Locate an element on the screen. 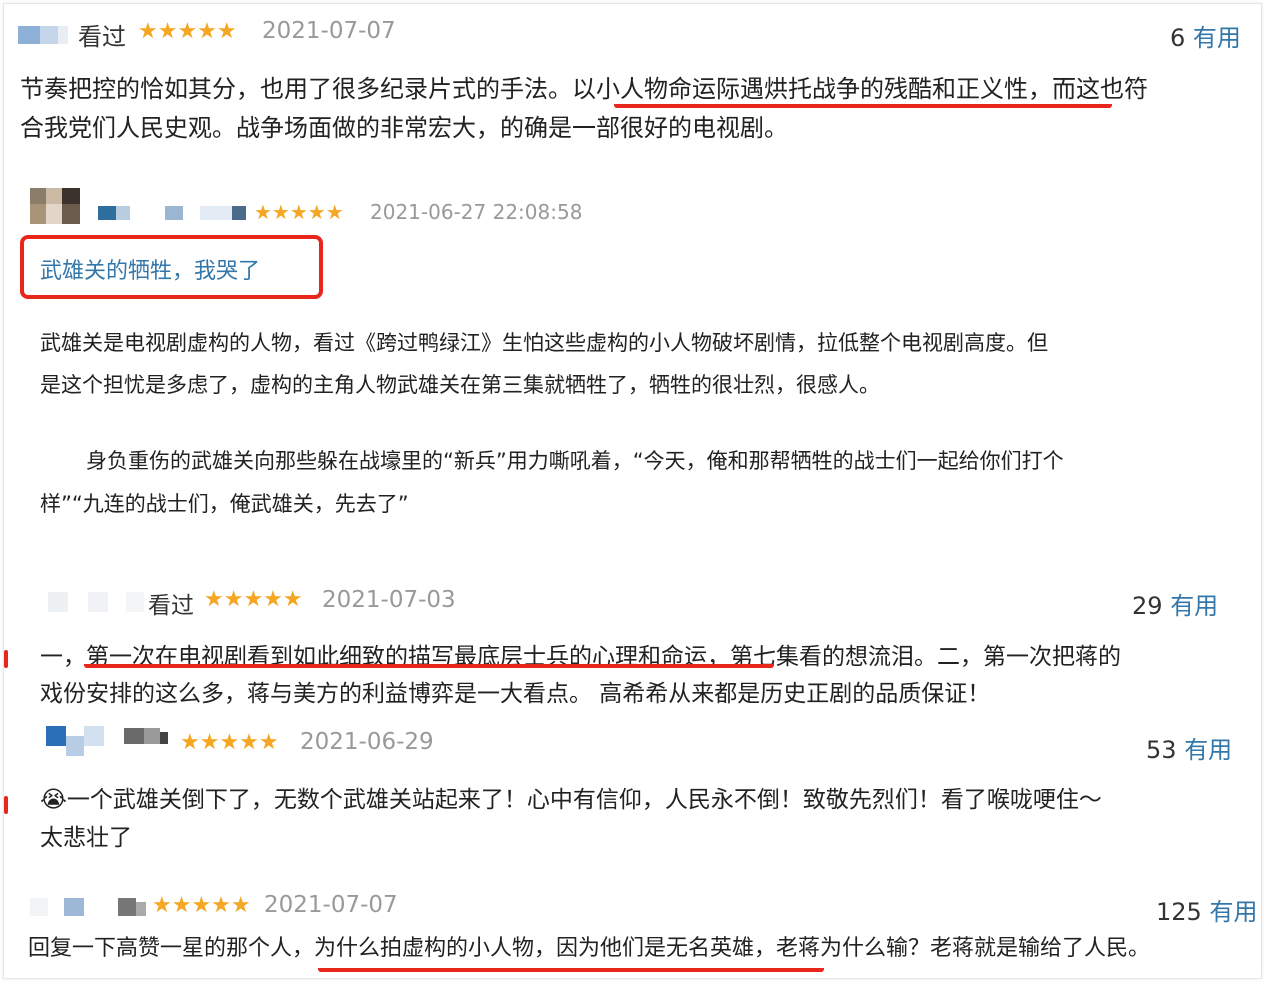 This screenshot has height=985, width=1268. review-date: 2021-06-29 is located at coordinates (367, 742).